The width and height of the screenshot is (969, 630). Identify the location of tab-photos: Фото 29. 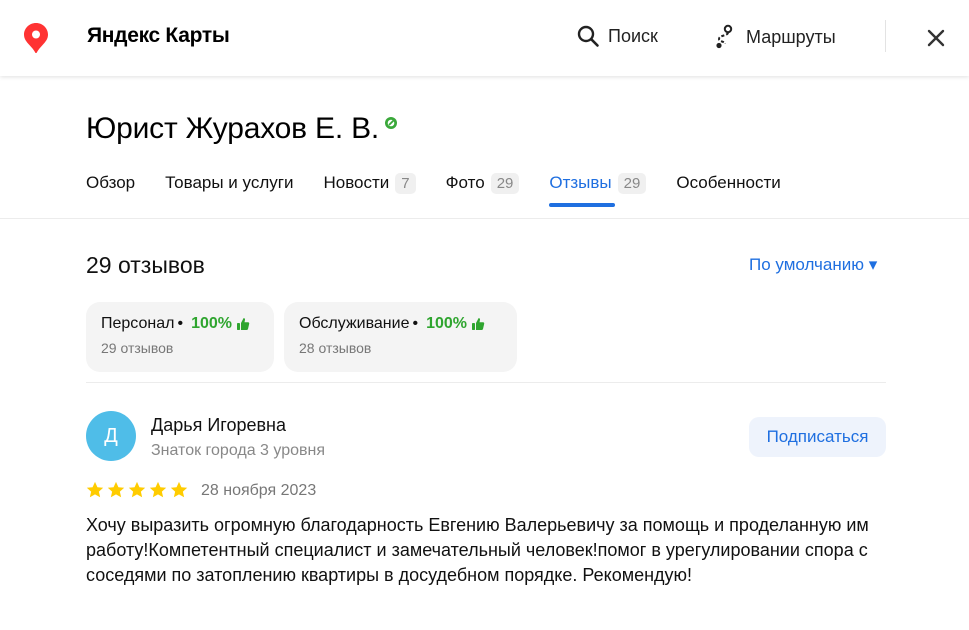
(483, 183).